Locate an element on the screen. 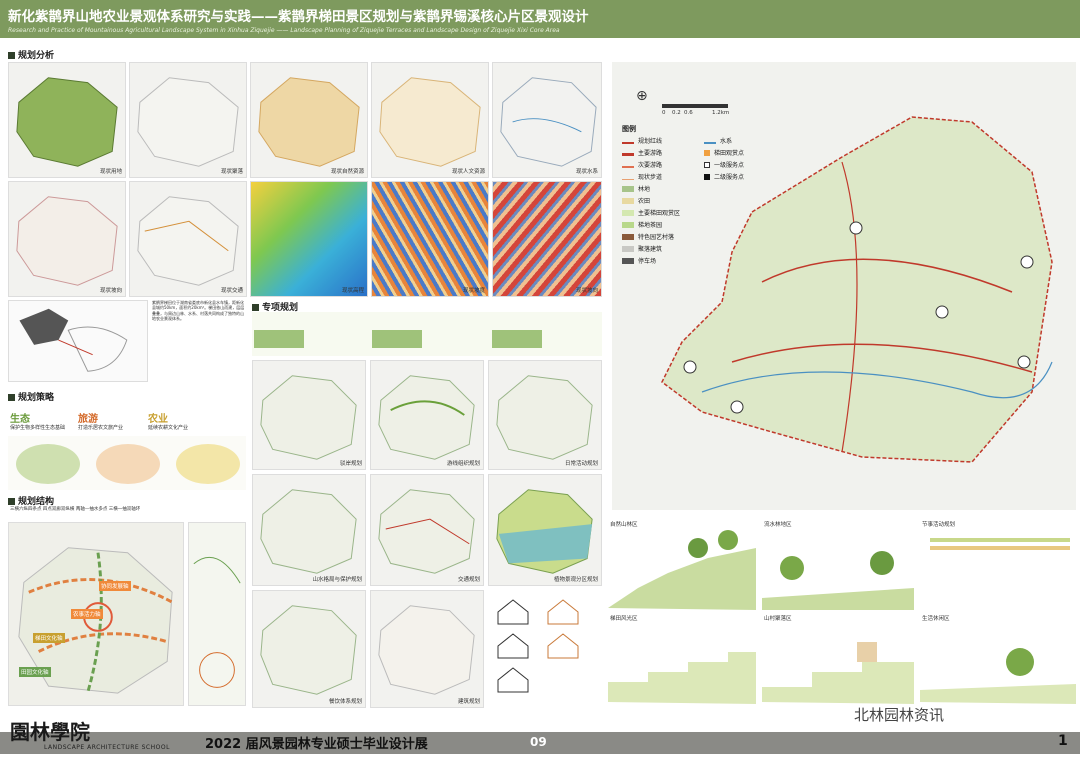 Image resolution: width=1080 pixels, height=764 pixels. caption: 日常活动规划 is located at coordinates (581, 464).